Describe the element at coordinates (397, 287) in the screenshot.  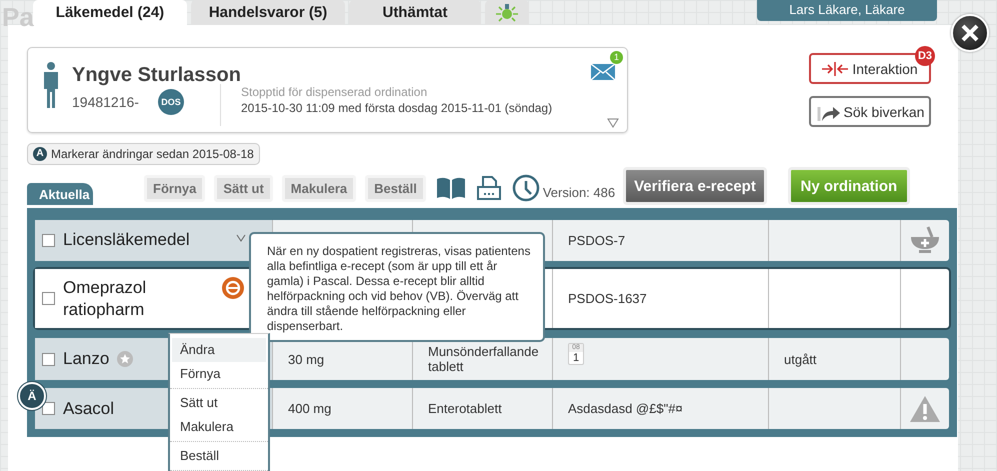
I see `info-tooltip: När en ny dospatient registreras, visas patientens alla befintliga e-recept (som är upp till ett år gamla) i Pascal. Dessa e-recept blir alltid helförpackning och vid behov (VB). Överväg att ändra till stående helförpackning eller dispenserbart.` at that location.